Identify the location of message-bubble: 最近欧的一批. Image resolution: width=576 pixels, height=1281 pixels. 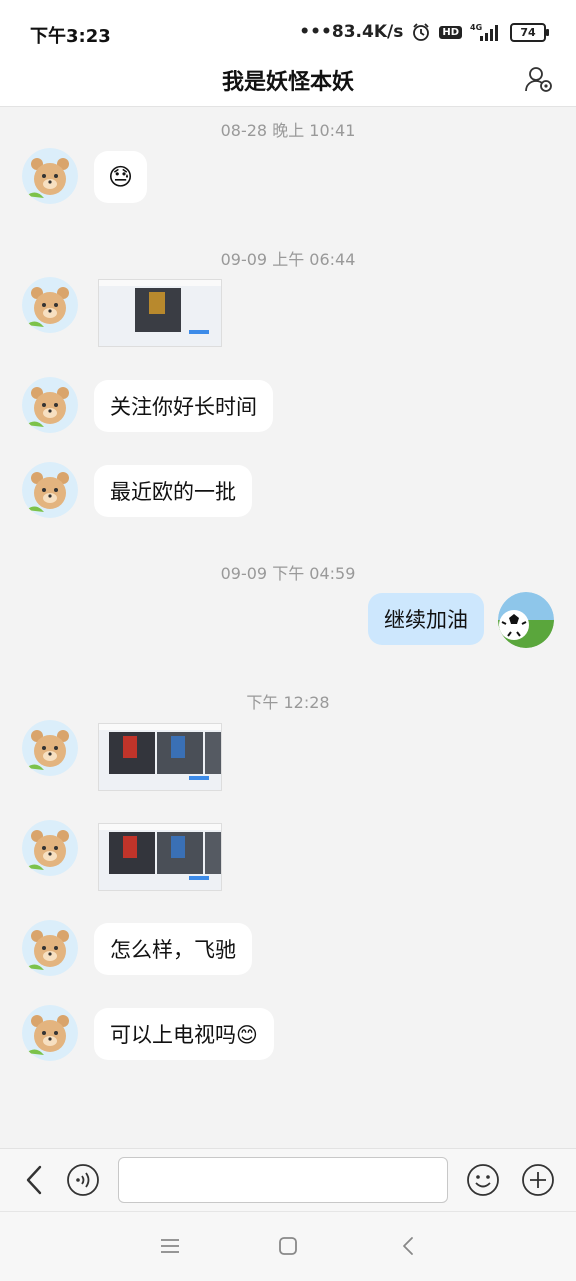
(173, 491).